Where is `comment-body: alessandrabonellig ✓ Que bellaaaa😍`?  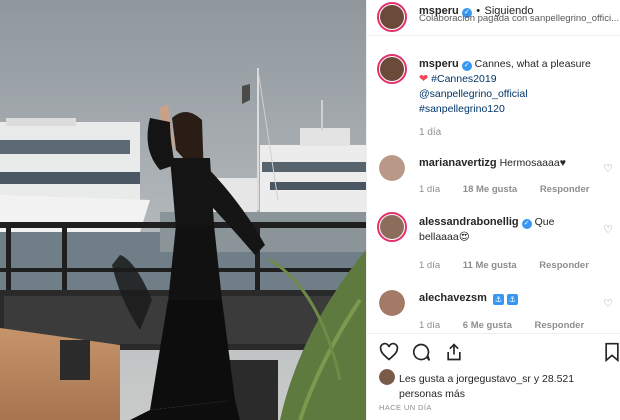 comment-body: alessandrabonellig ✓ Que bellaaaa😍 is located at coordinates (504, 230).